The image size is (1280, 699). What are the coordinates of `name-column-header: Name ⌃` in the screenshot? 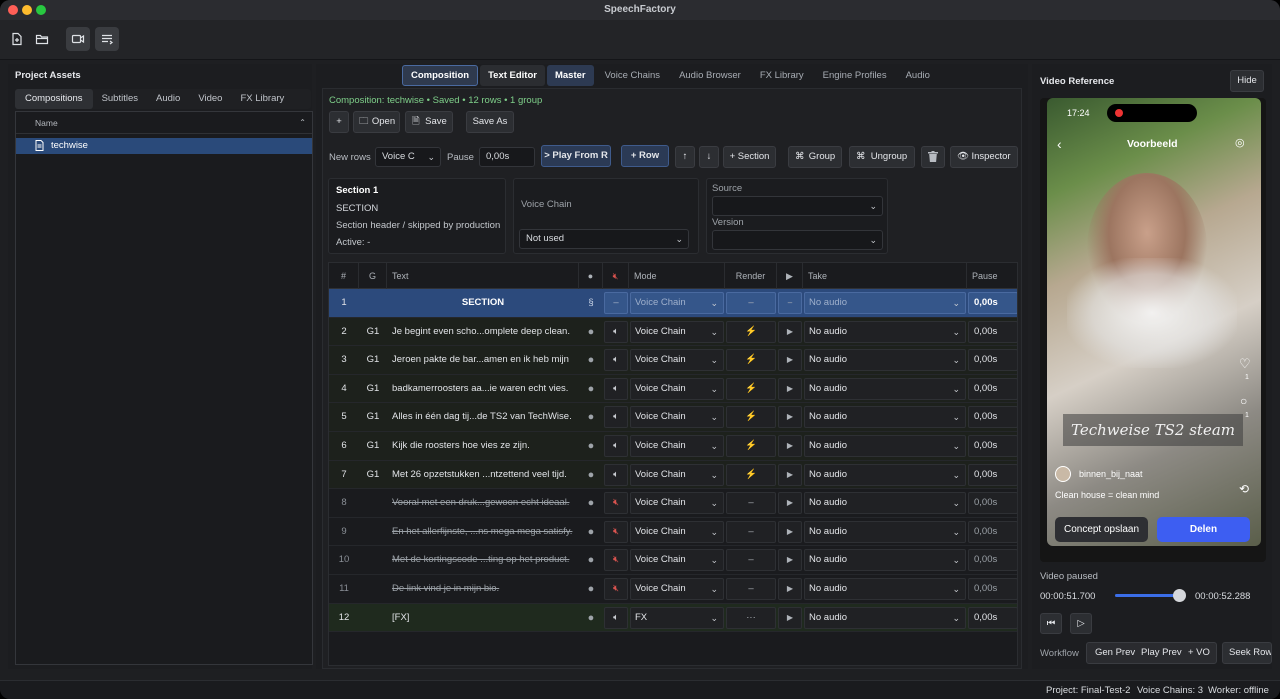 It's located at (164, 123).